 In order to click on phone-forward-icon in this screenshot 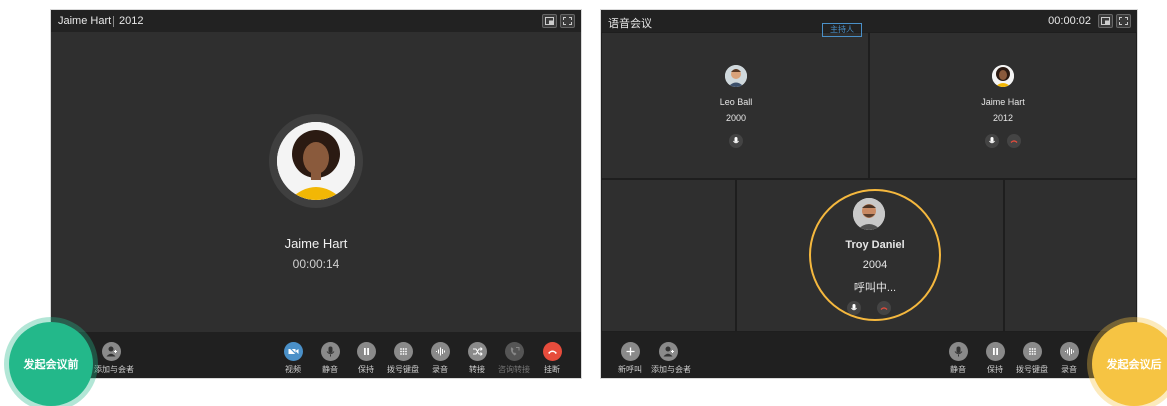, I will do `click(514, 351)`.